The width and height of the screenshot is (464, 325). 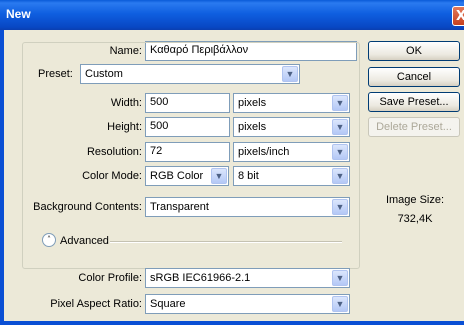 I want to click on pixel-aspect-label: Pixel Aspect Ratio:, so click(x=96, y=304).